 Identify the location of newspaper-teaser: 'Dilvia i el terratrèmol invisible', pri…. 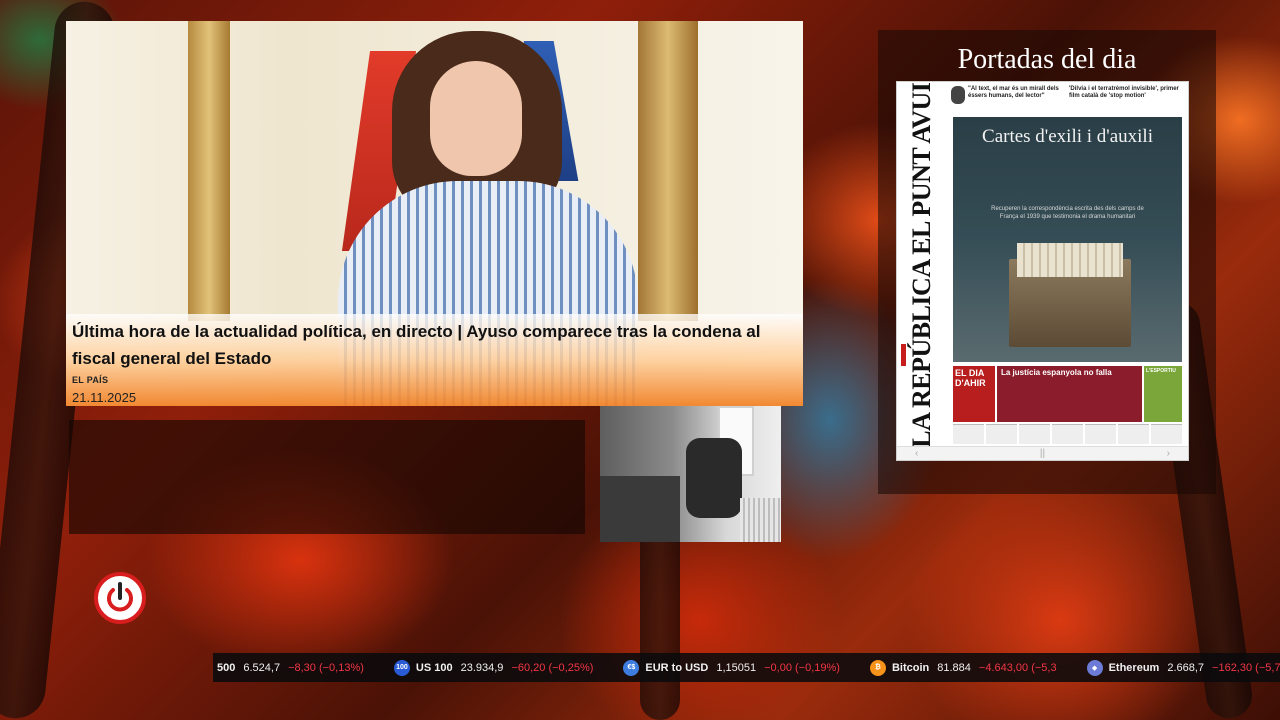
(1124, 92).